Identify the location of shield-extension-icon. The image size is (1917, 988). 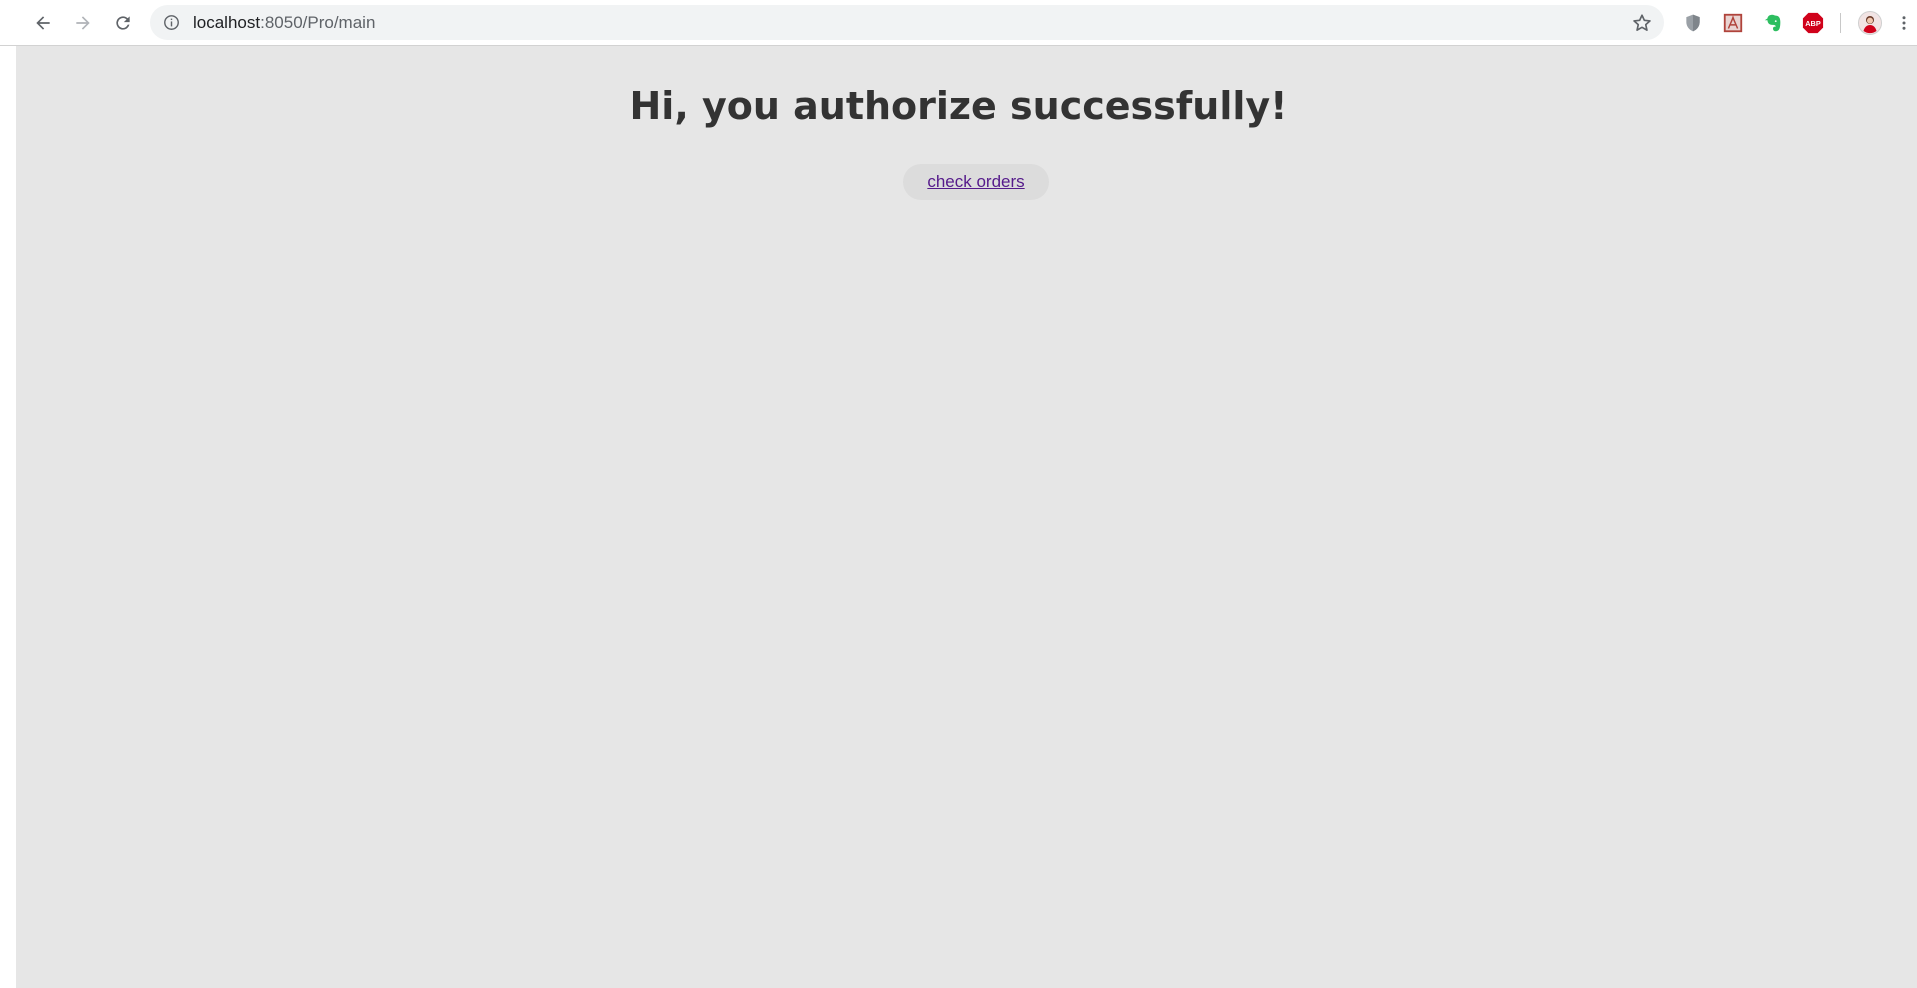
(1693, 23).